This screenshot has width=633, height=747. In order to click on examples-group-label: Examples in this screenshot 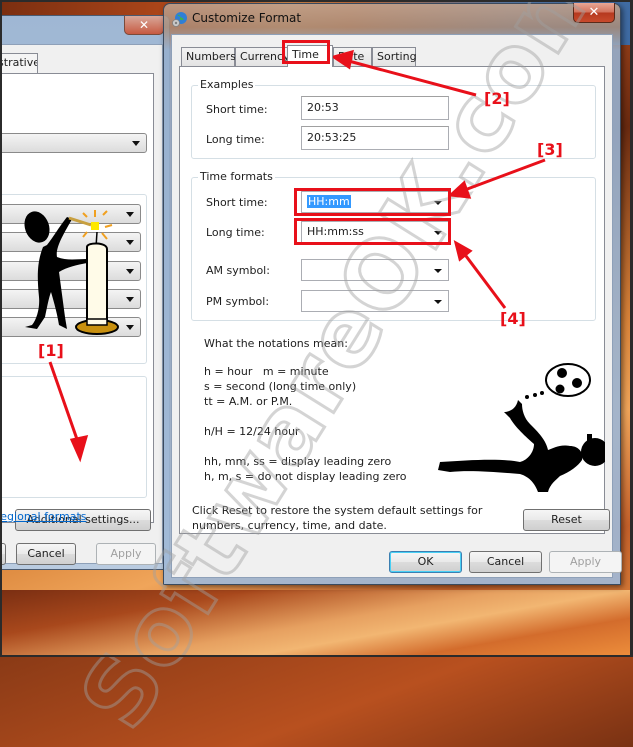, I will do `click(227, 84)`.